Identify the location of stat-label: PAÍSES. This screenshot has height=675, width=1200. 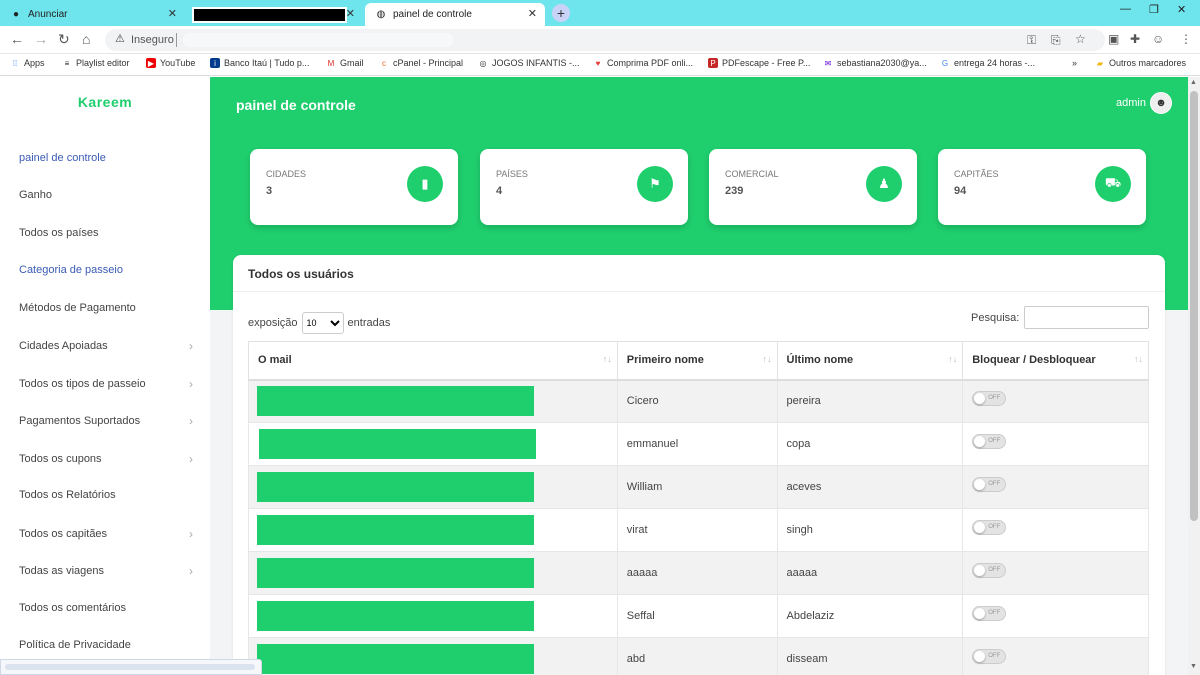
(512, 174).